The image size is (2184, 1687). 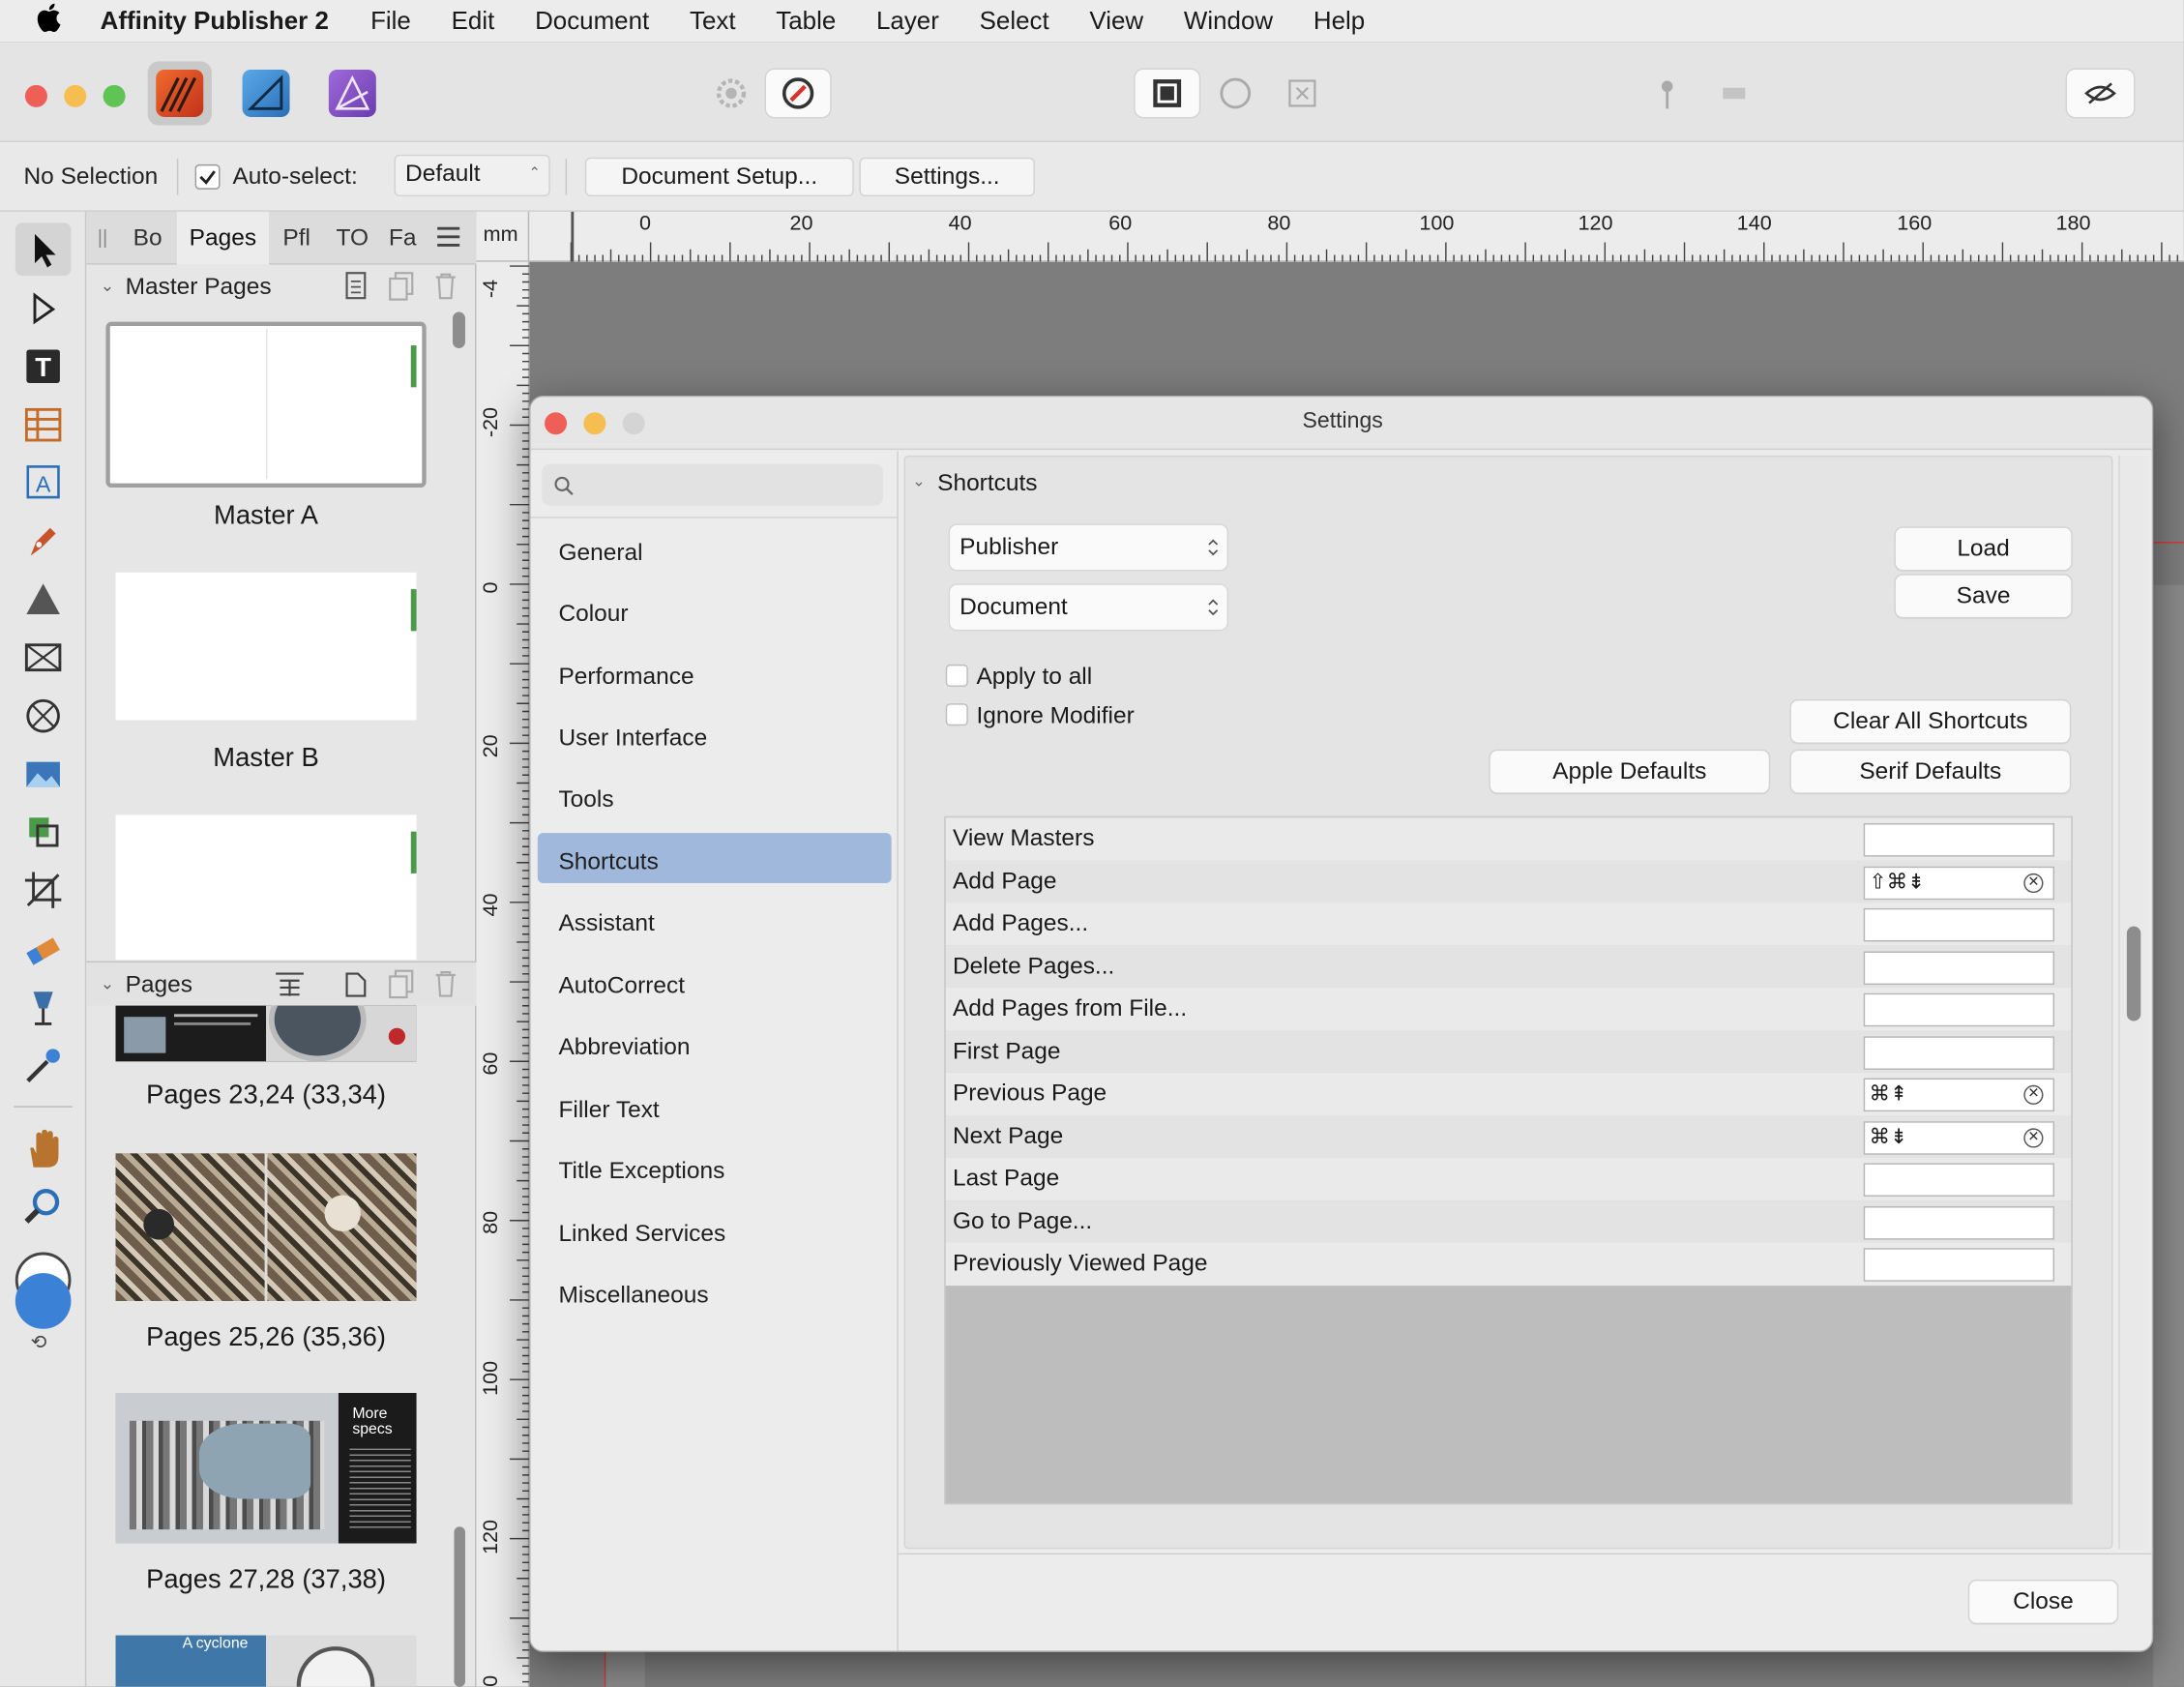 What do you see at coordinates (53, 21) in the screenshot?
I see `apple-icon` at bounding box center [53, 21].